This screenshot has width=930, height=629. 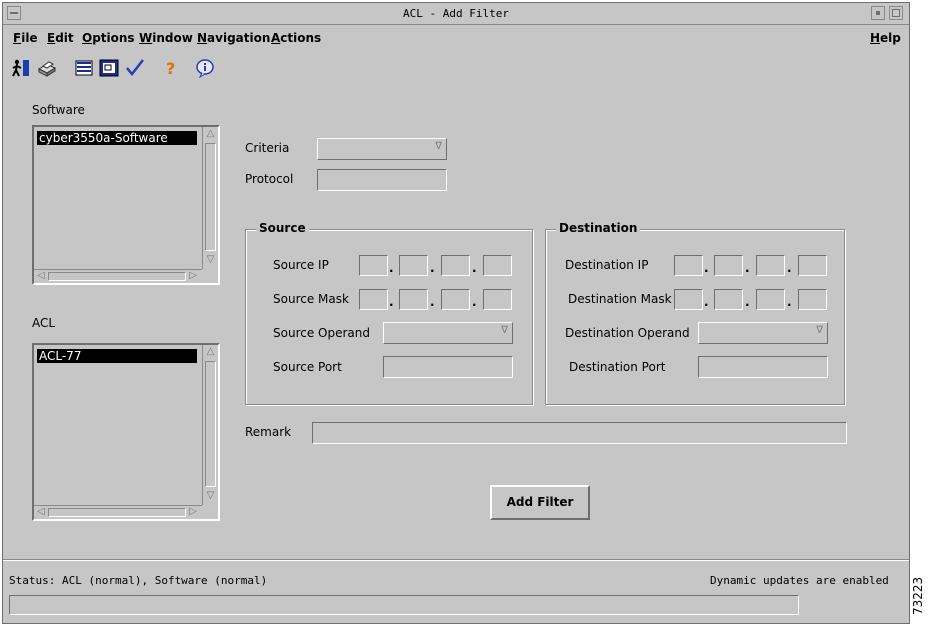 I want to click on exit-tool-button, so click(x=21, y=68).